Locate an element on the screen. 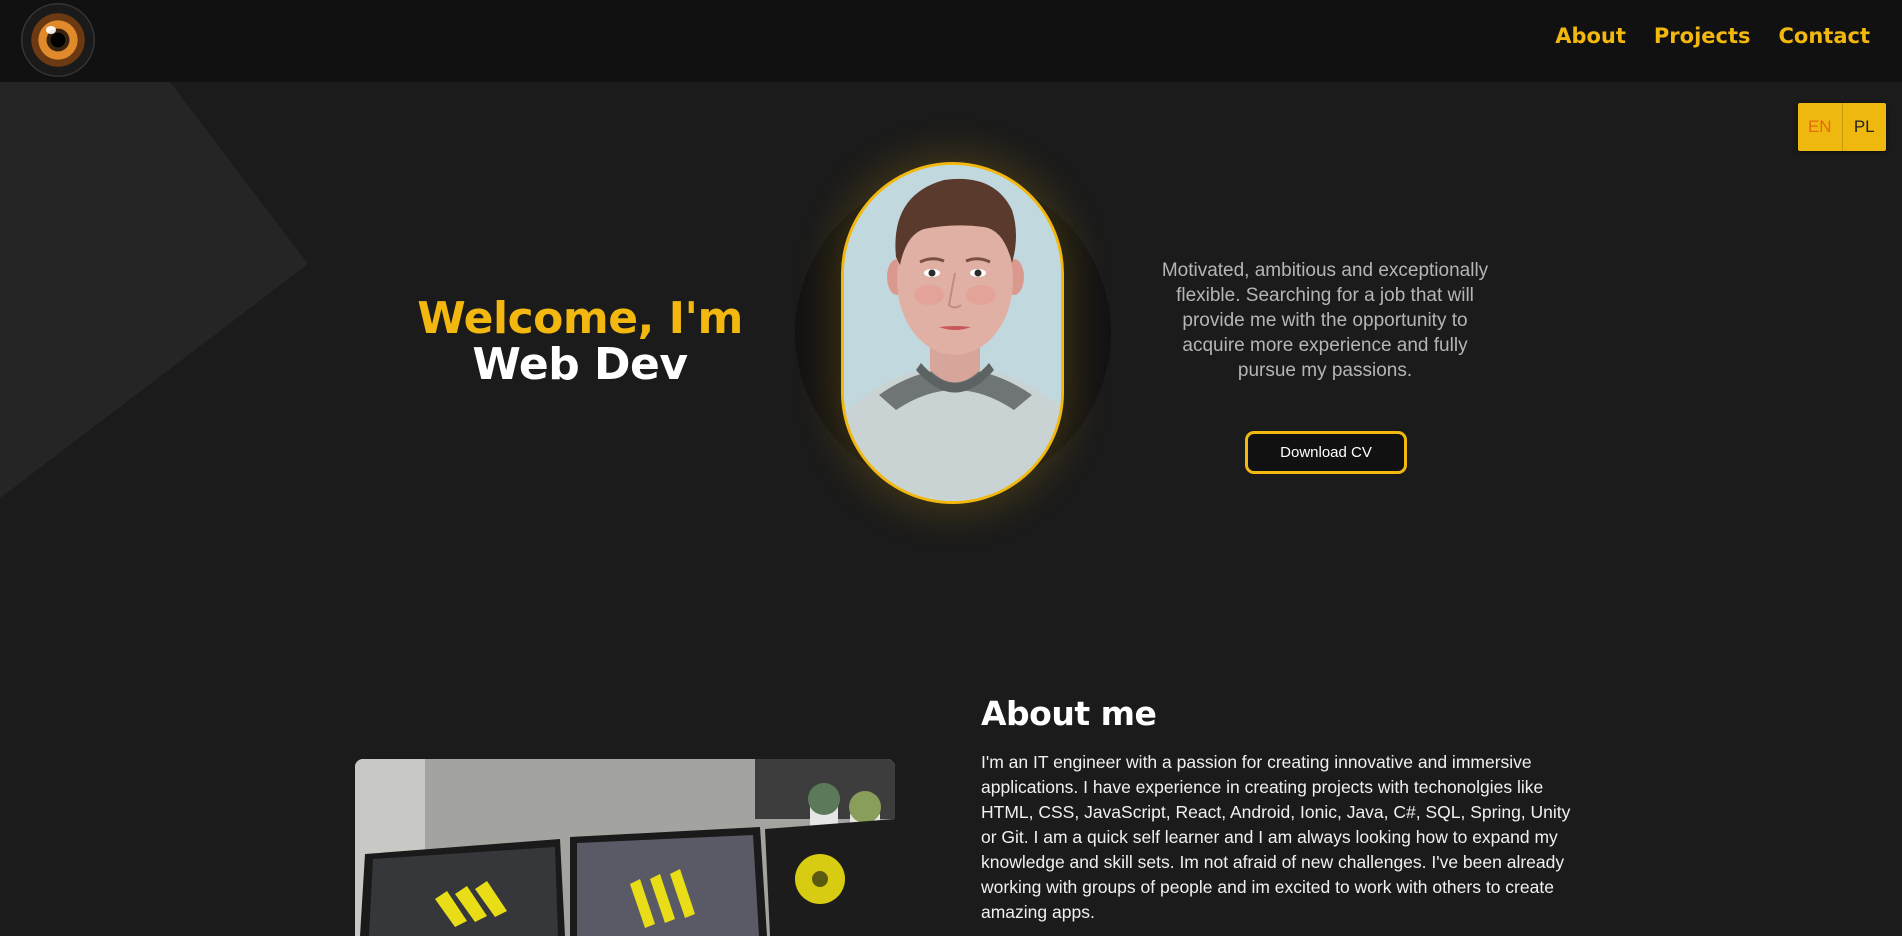  hero-heading: Welcome, I'm Web Dev is located at coordinates (580, 342).